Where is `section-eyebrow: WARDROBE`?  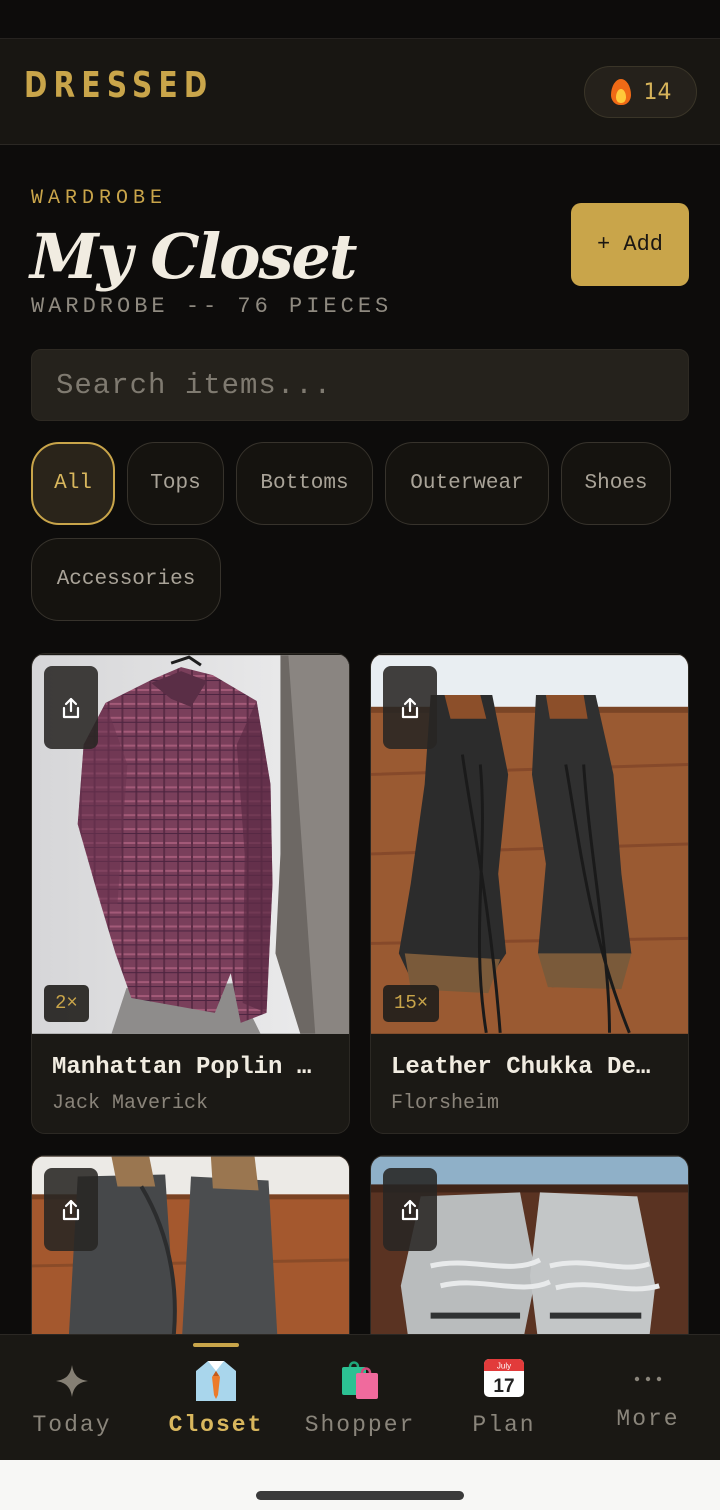 section-eyebrow: WARDROBE is located at coordinates (99, 198).